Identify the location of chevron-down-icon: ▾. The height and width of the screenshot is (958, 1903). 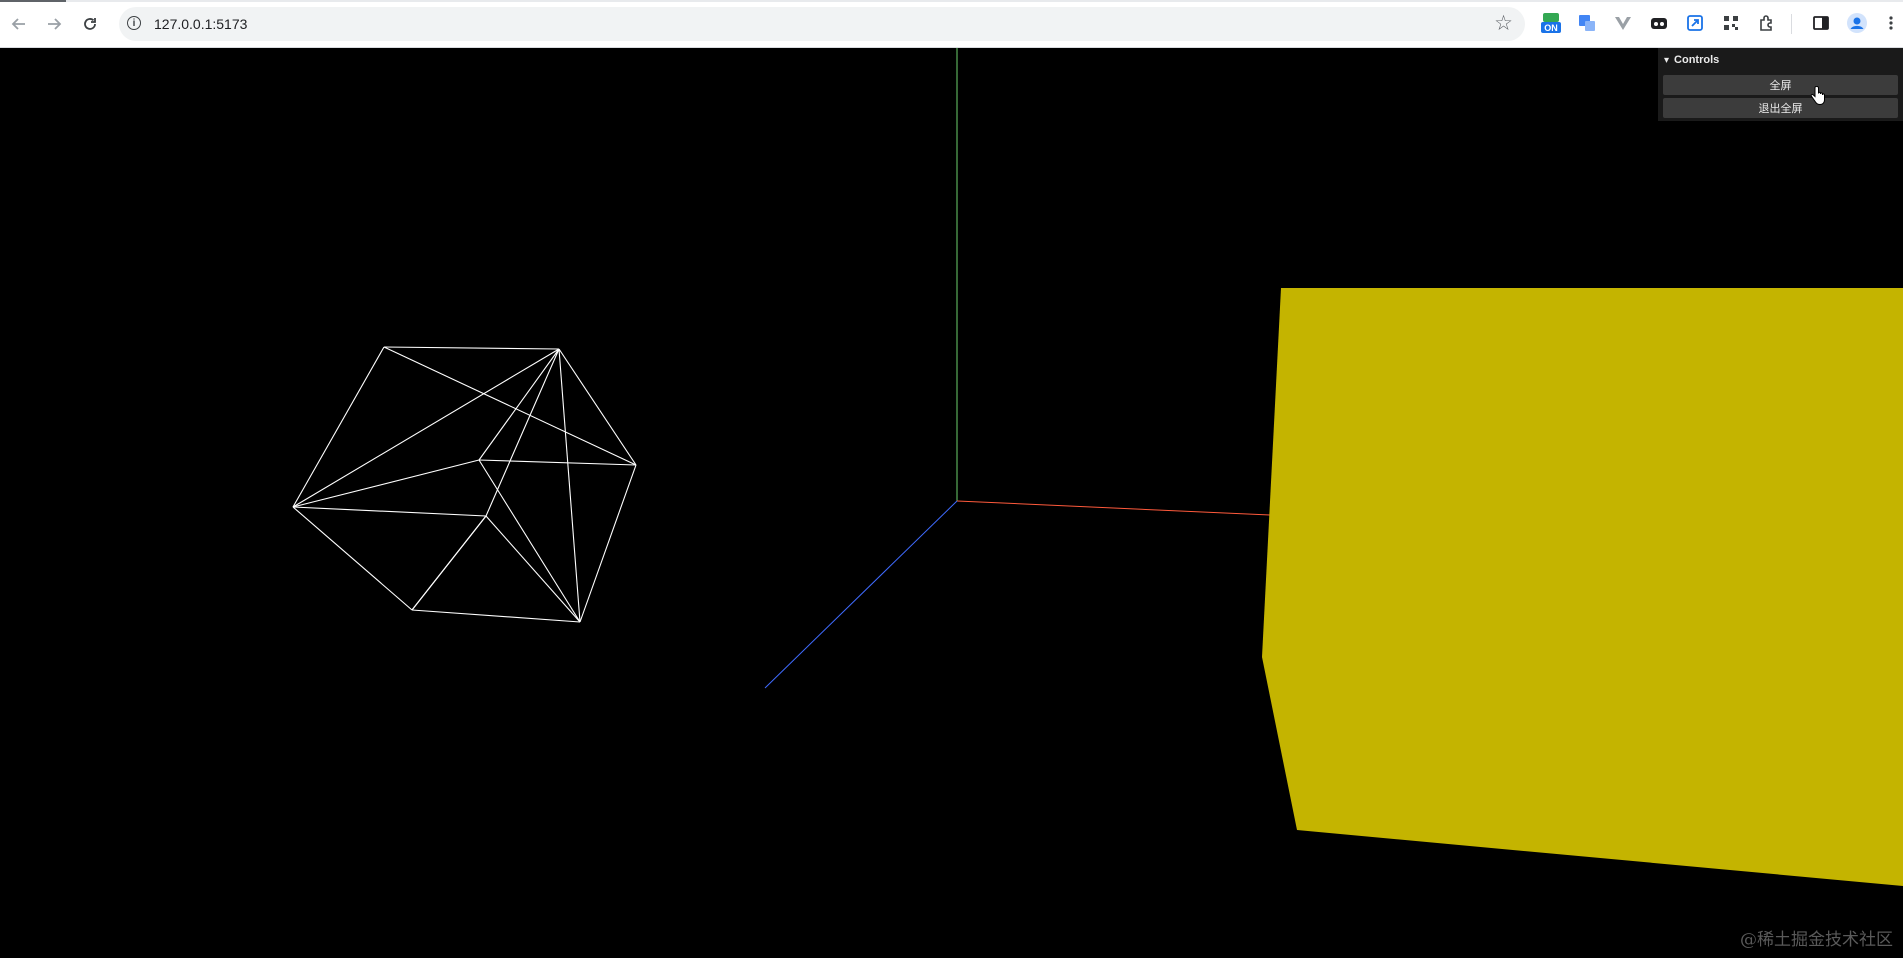
(1667, 60).